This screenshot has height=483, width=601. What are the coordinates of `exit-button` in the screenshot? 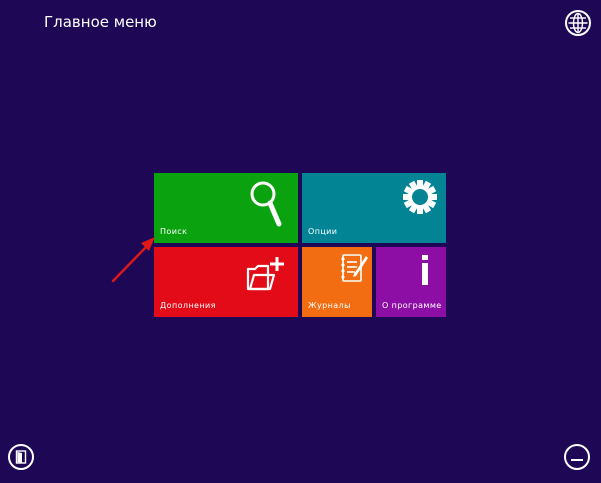 It's located at (21, 457).